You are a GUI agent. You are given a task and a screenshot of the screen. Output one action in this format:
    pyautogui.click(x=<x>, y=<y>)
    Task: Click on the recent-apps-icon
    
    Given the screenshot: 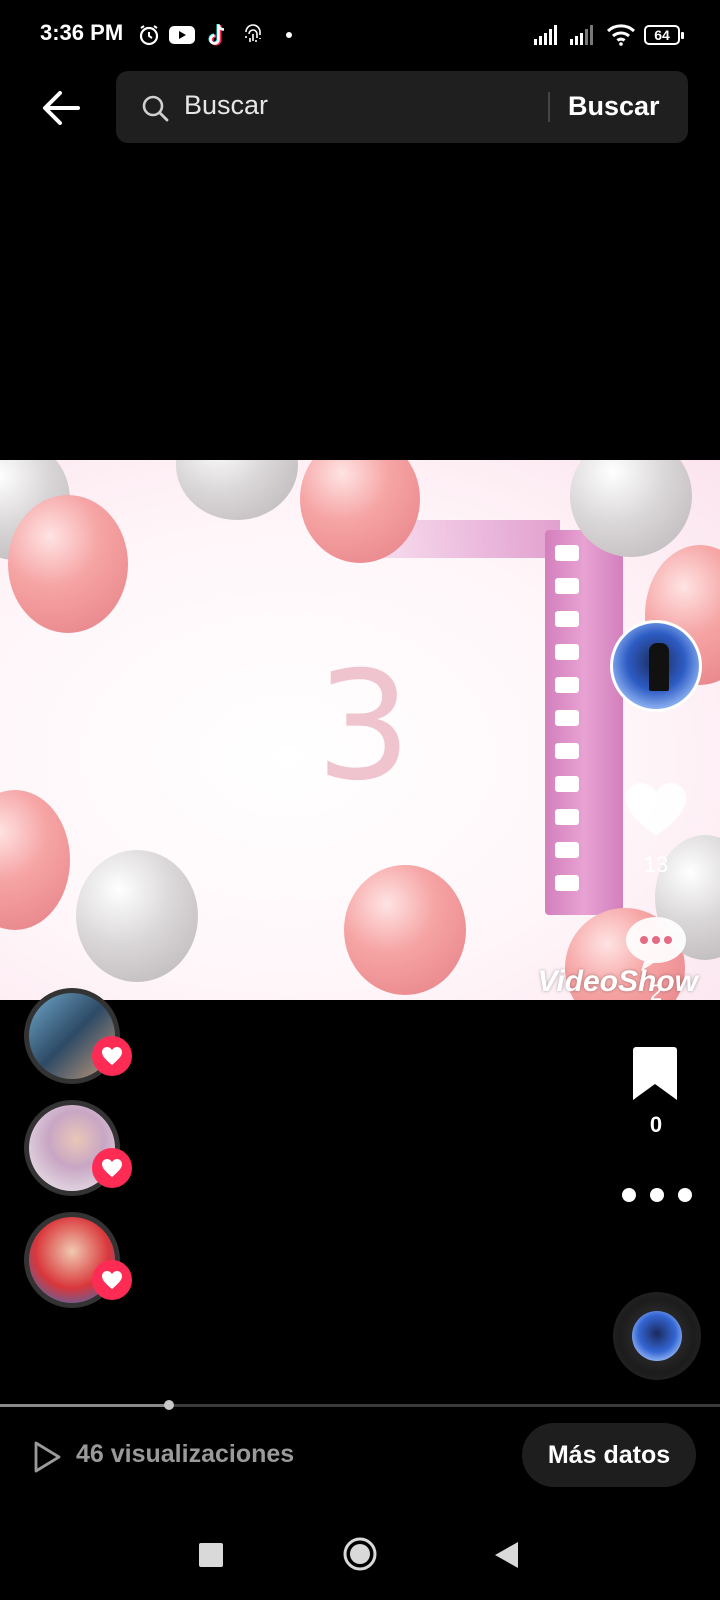 What is the action you would take?
    pyautogui.click(x=211, y=1555)
    